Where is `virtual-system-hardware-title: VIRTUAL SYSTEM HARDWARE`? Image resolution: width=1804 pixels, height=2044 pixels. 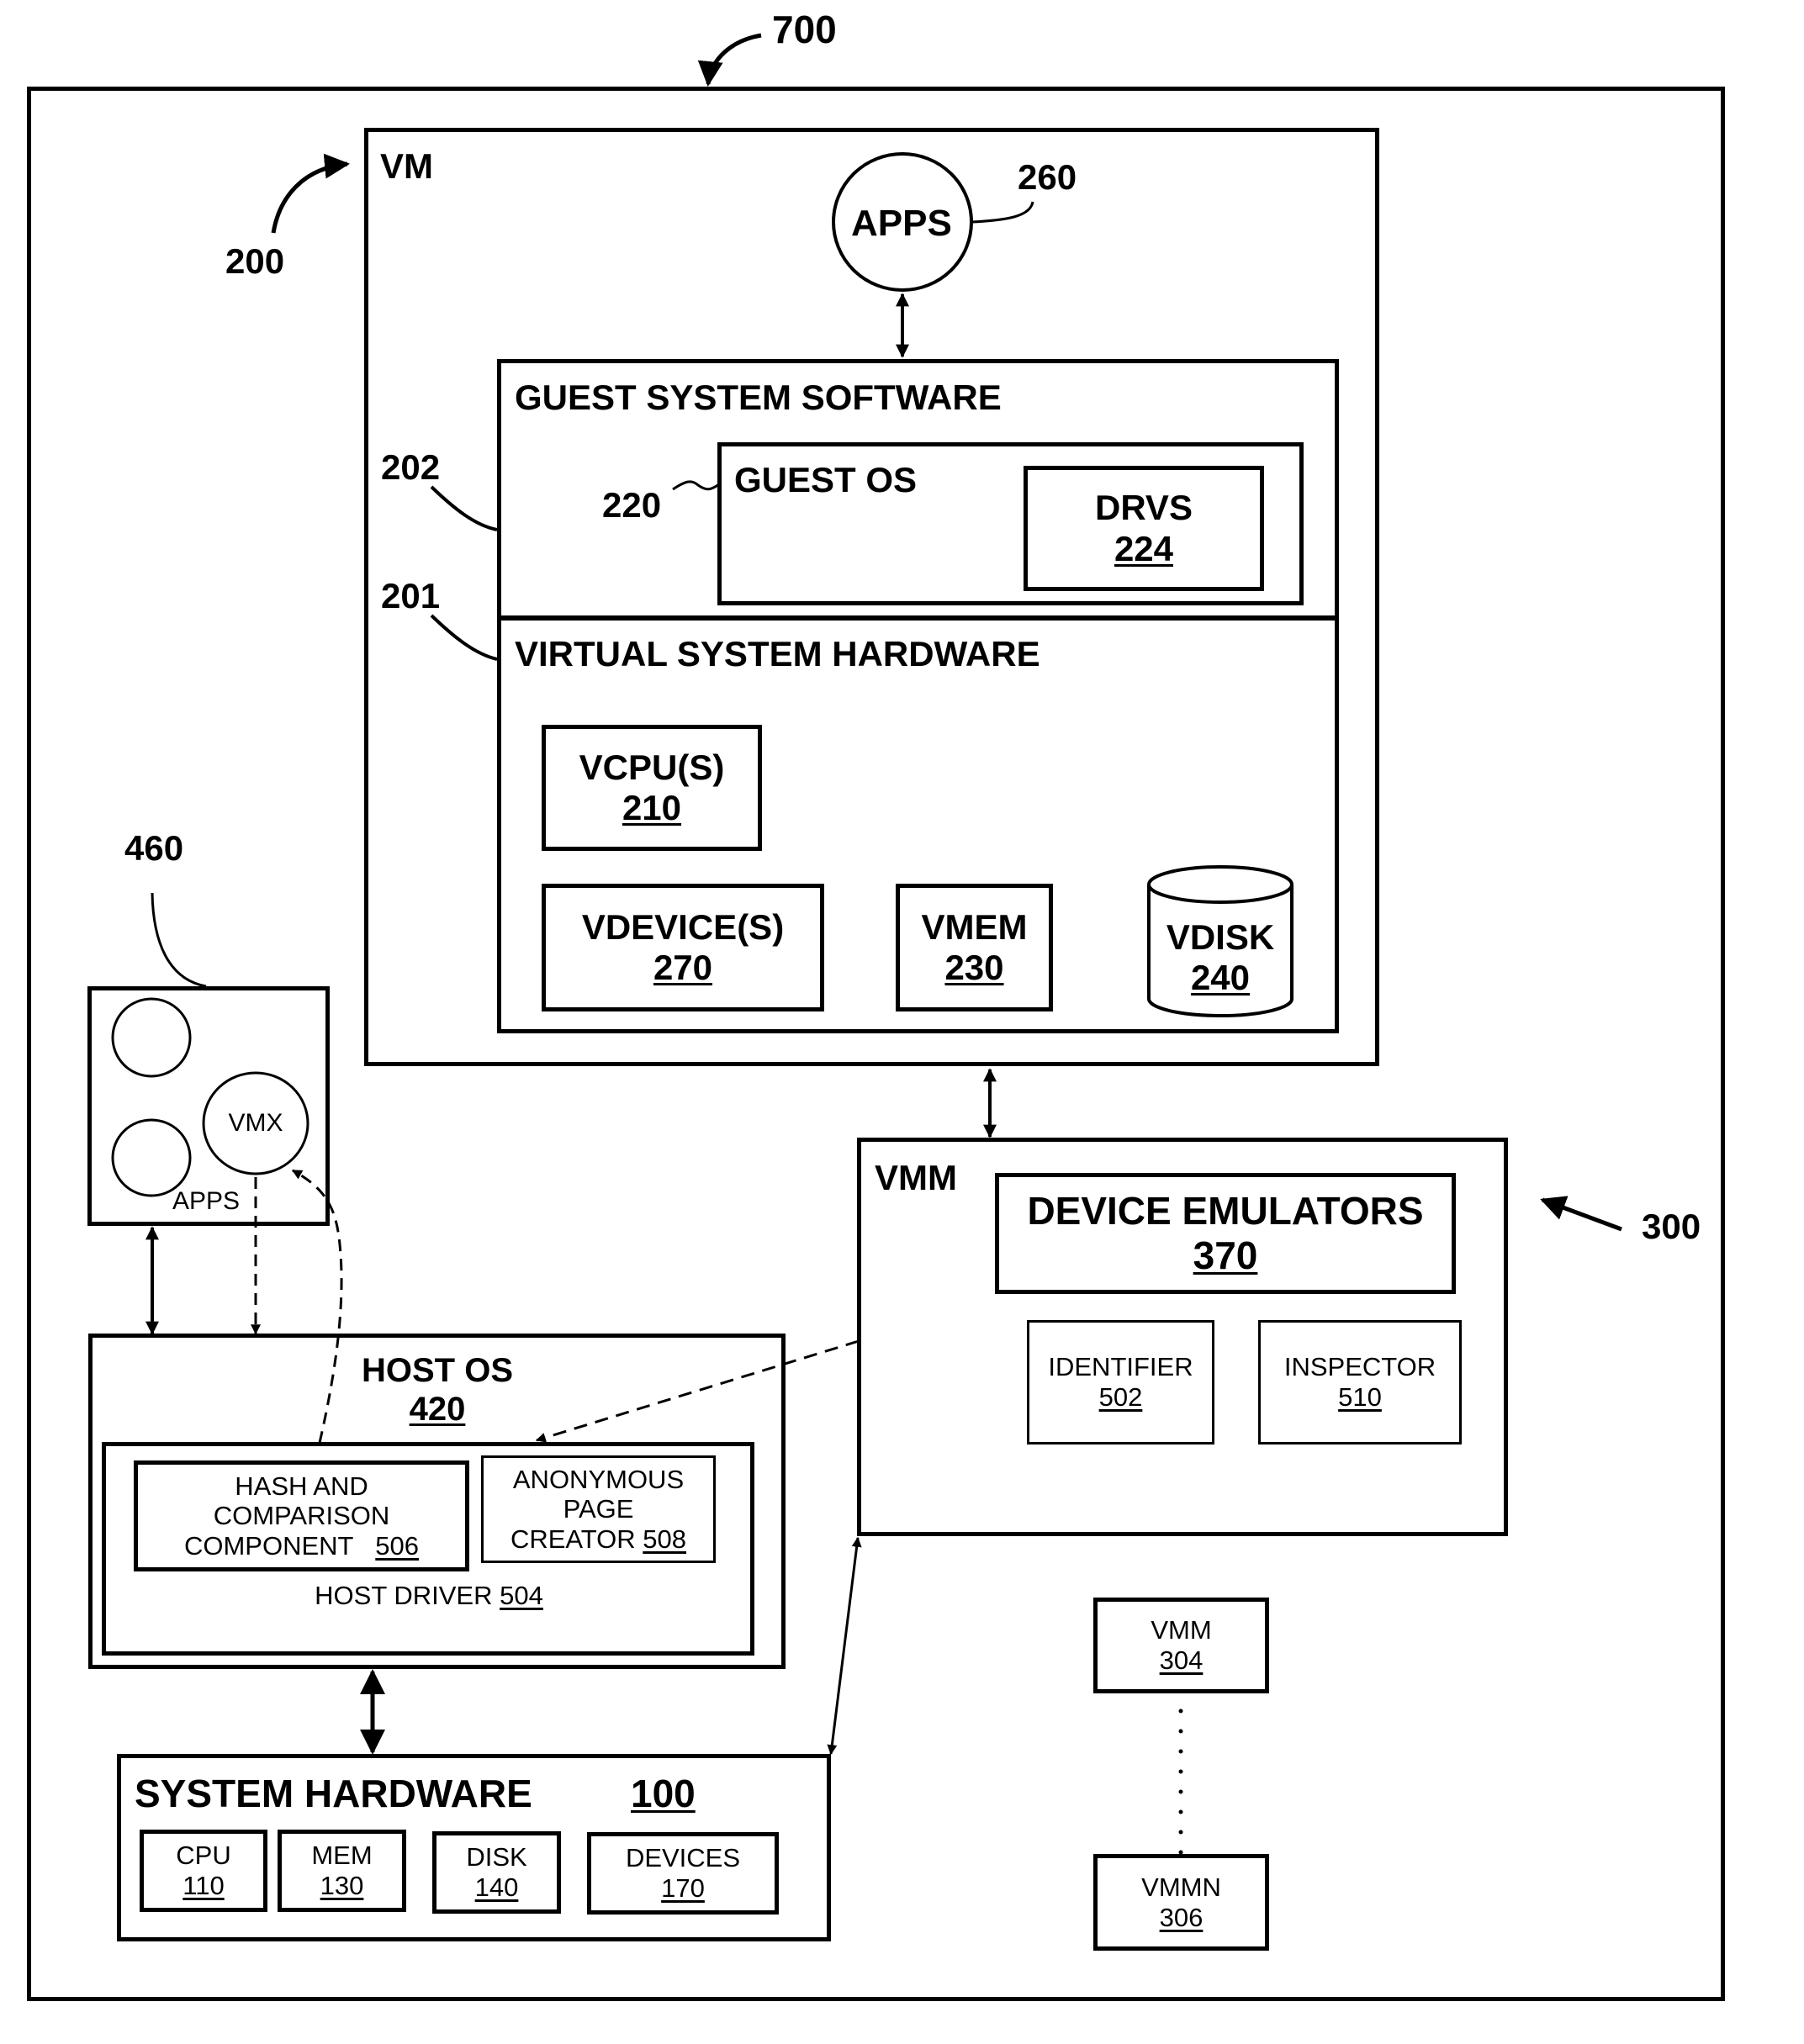
virtual-system-hardware-title: VIRTUAL SYSTEM HARDWARE is located at coordinates (777, 653).